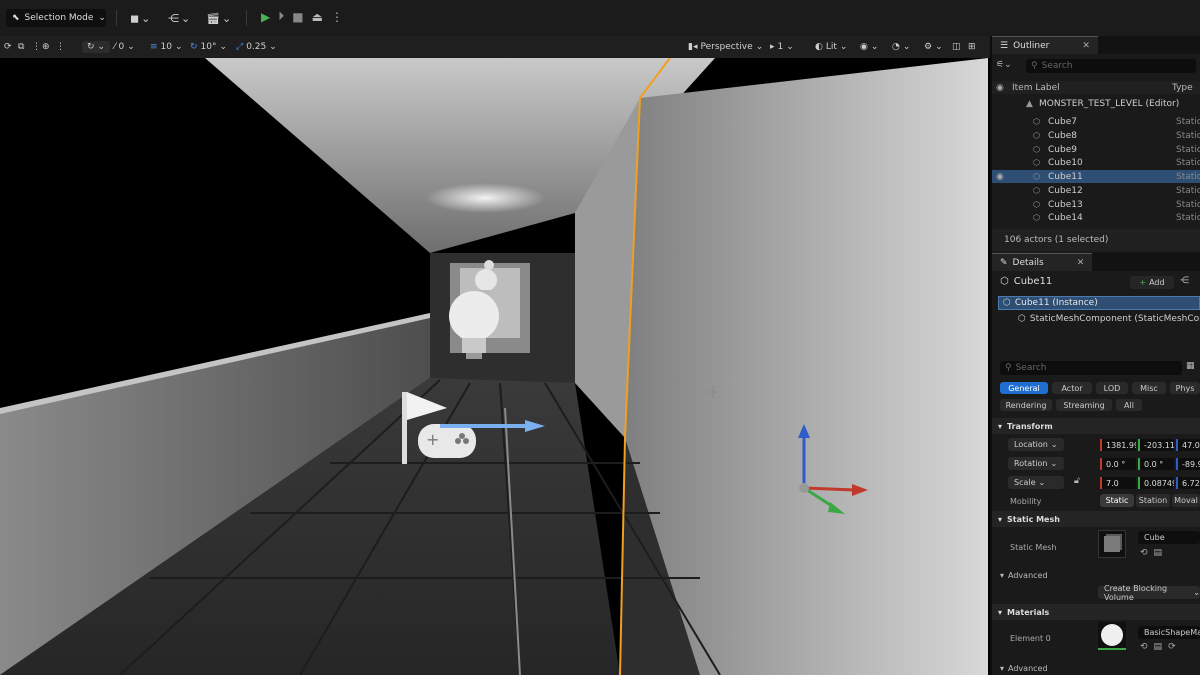 This screenshot has height=675, width=1200. Describe the element at coordinates (725, 47) in the screenshot. I see `view-mode-dropdown: ▮◂ Perspective ⌄` at that location.